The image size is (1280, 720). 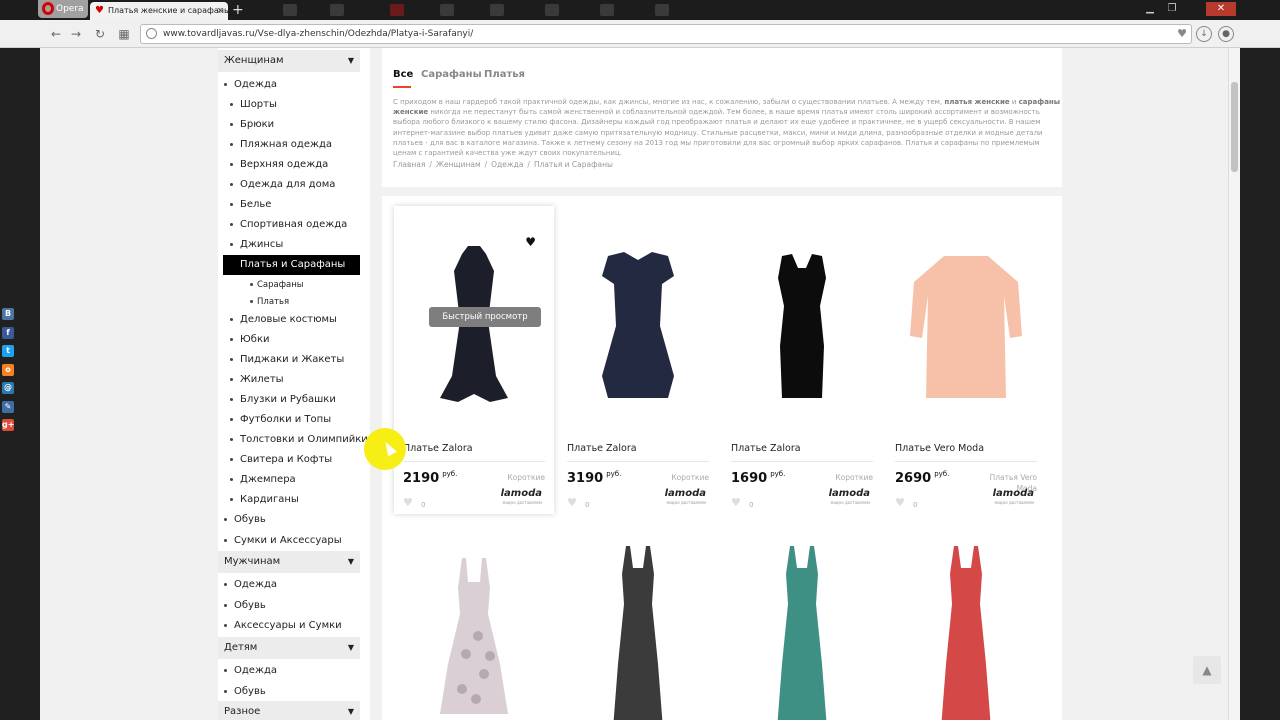 What do you see at coordinates (220, 11) in the screenshot?
I see `tab-close-icon: ×` at bounding box center [220, 11].